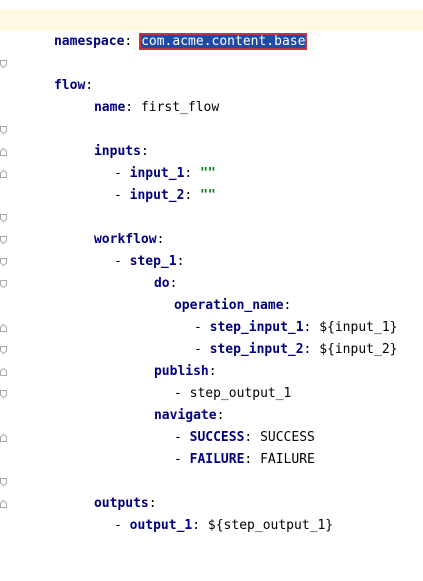 Image resolution: width=423 pixels, height=581 pixels. What do you see at coordinates (211, 293) in the screenshot?
I see `code-line-operation-name: operation_name:` at bounding box center [211, 293].